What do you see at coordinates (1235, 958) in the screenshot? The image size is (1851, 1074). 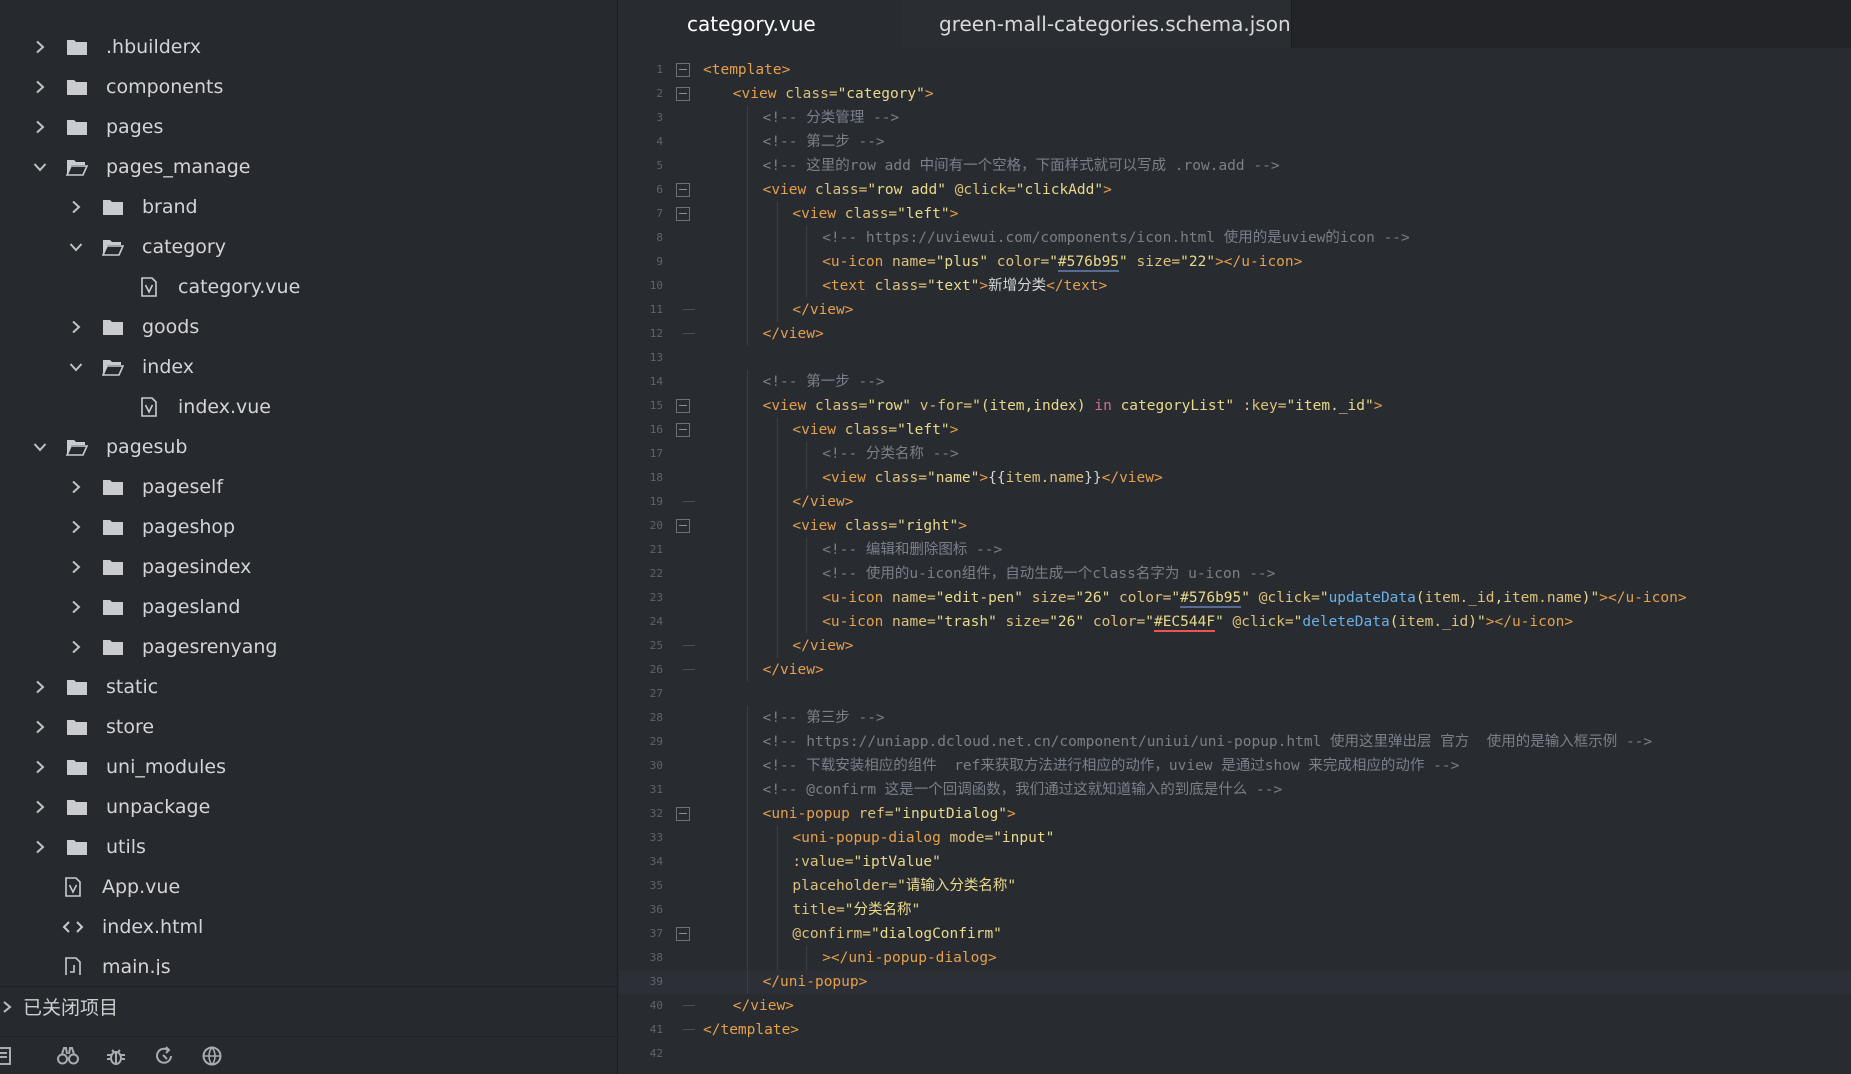 I see `code-line: 38 ></uni-popup-dialog>` at bounding box center [1235, 958].